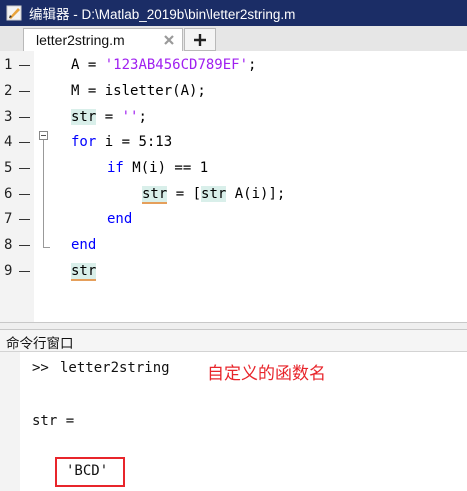 The image size is (467, 491). I want to click on line-number: 2, so click(8, 91).